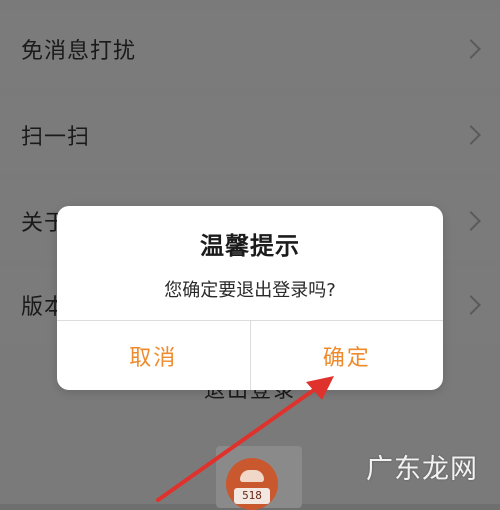 The image size is (500, 510). What do you see at coordinates (422, 469) in the screenshot?
I see `watermark: 广东龙网` at bounding box center [422, 469].